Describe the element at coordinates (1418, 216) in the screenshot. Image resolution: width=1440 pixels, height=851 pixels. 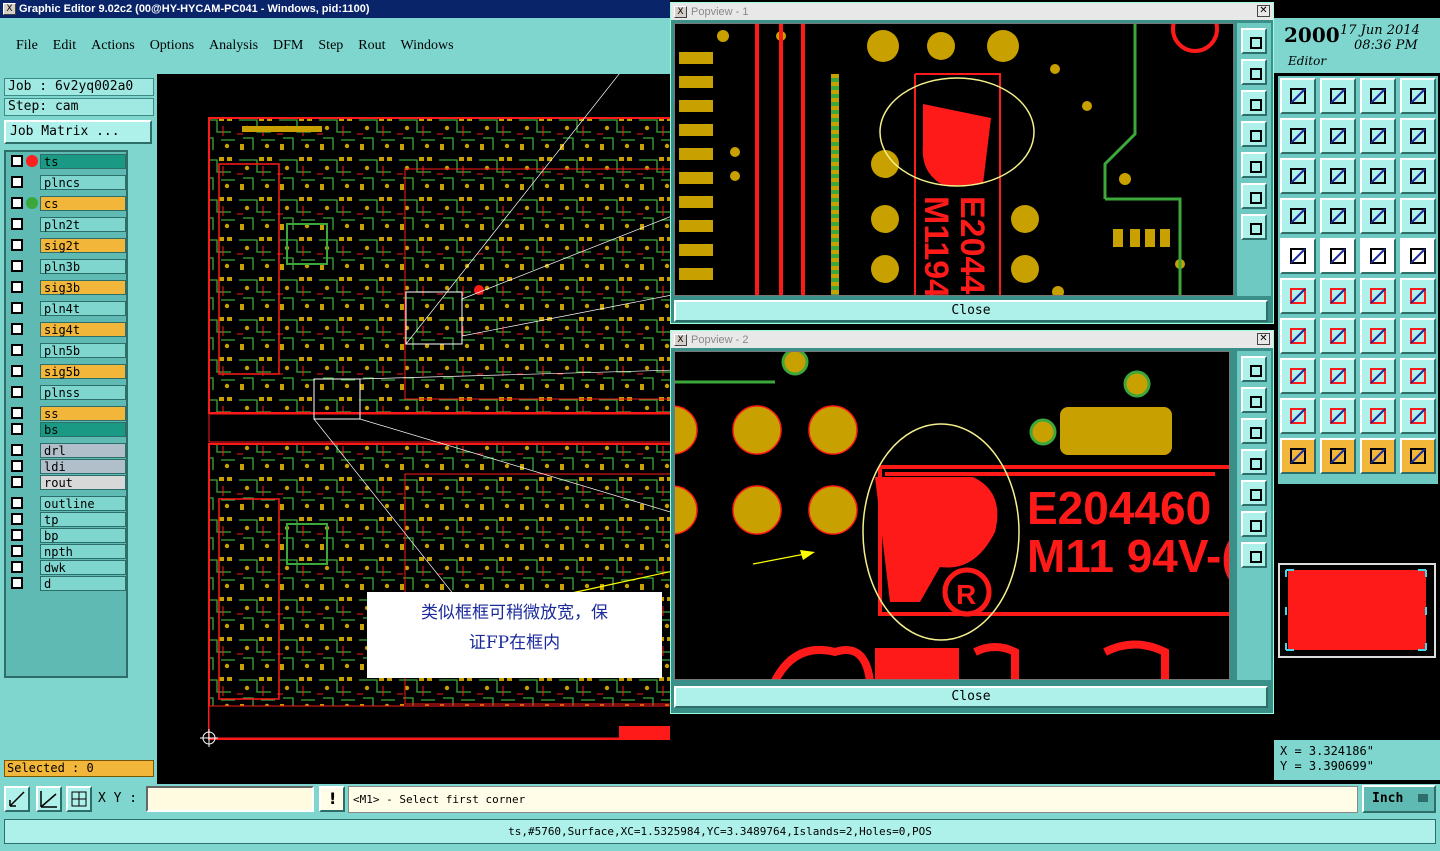
I see `layer-pair-red-button` at that location.